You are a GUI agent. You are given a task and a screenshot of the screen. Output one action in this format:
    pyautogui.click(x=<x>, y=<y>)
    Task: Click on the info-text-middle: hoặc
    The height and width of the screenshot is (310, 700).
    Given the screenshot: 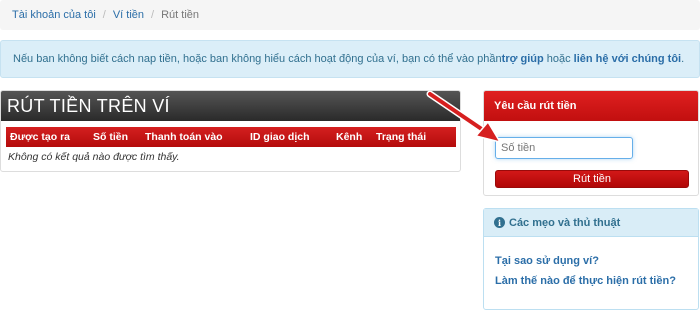 What is the action you would take?
    pyautogui.click(x=558, y=59)
    